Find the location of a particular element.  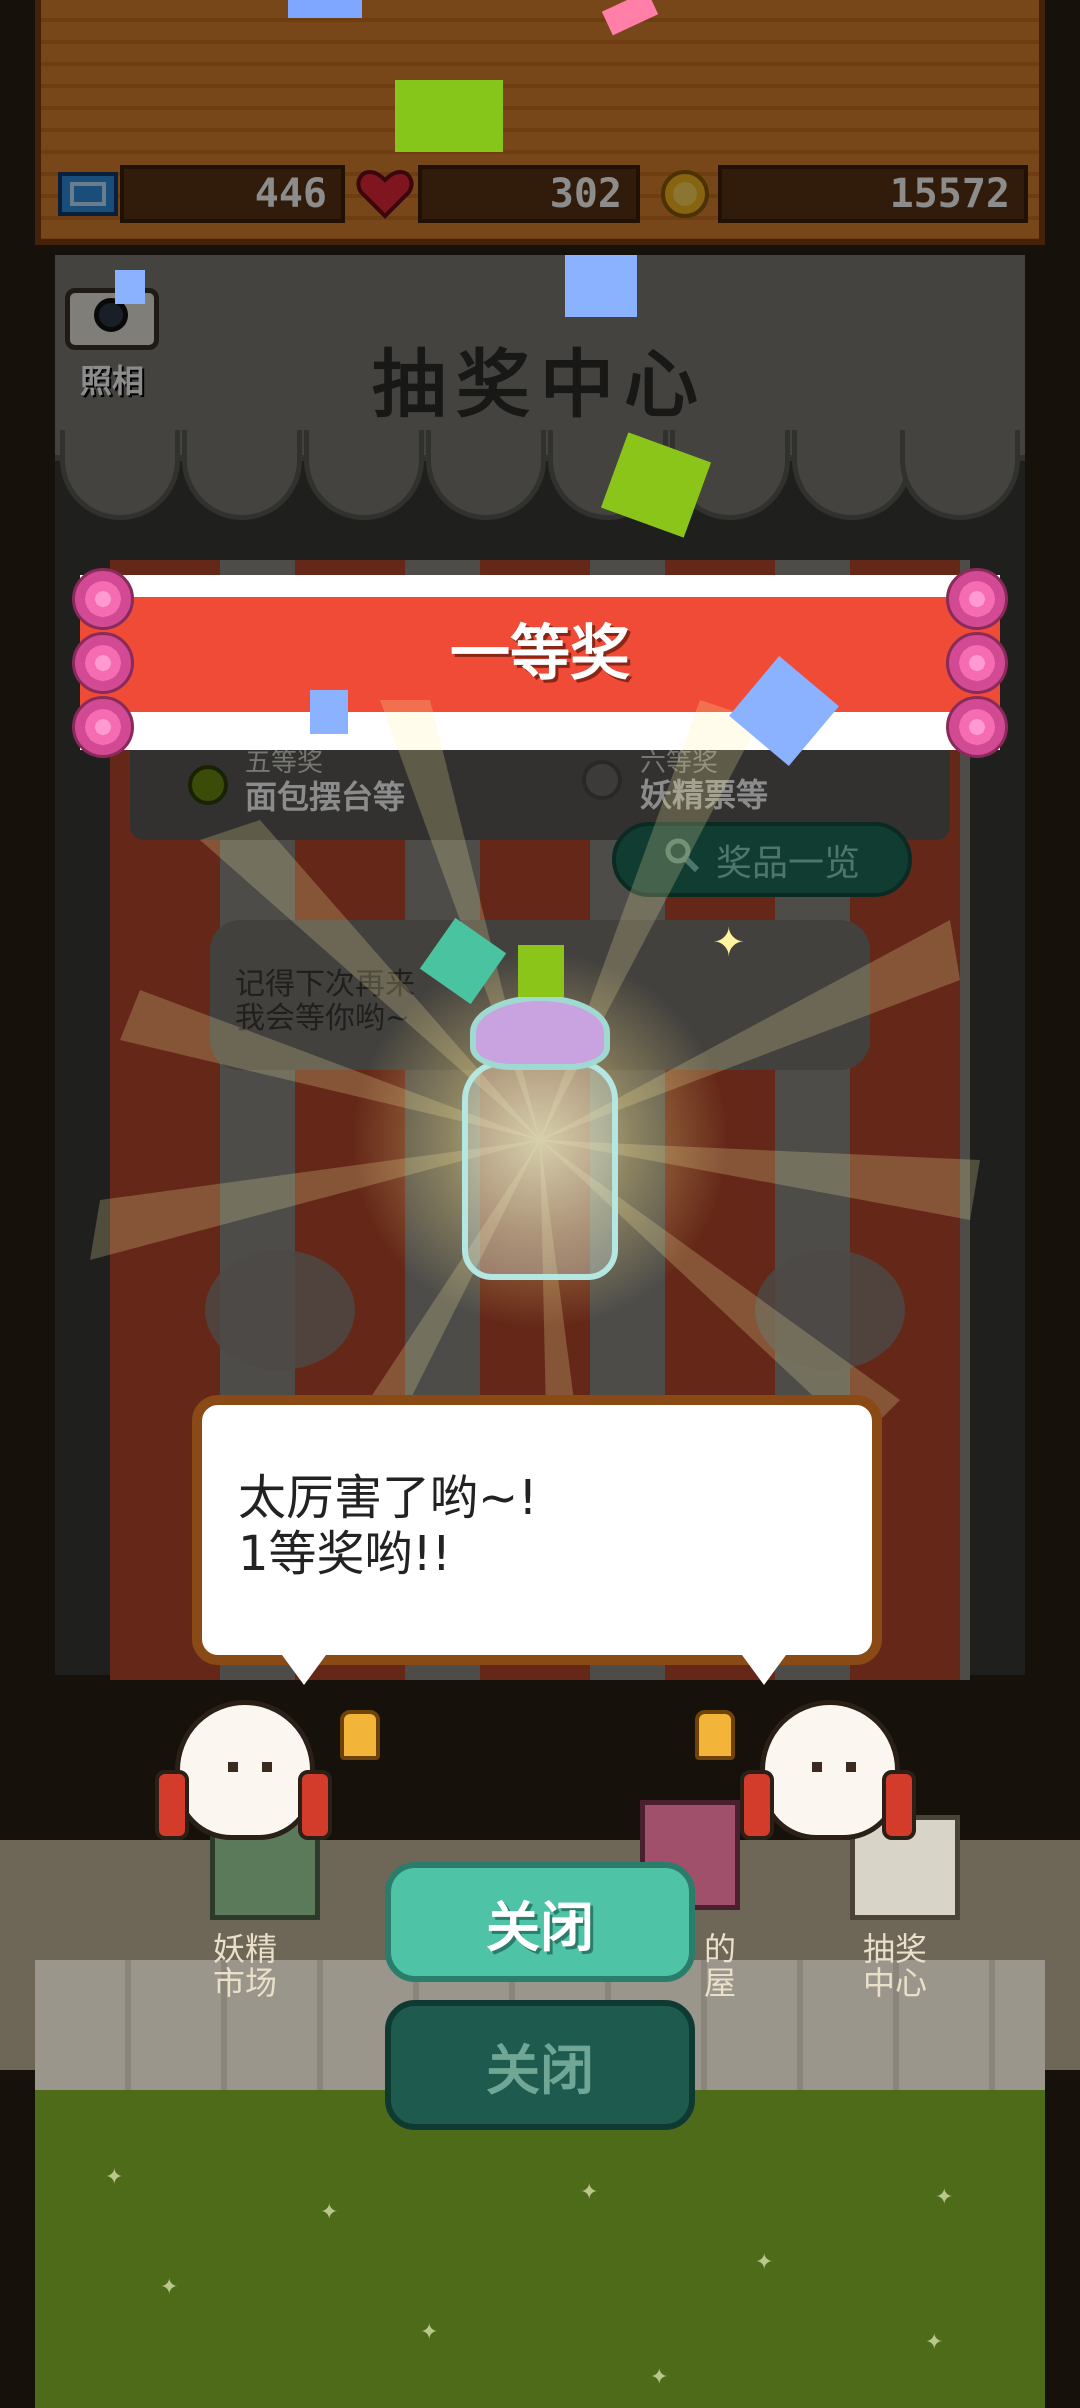

mascot-left is located at coordinates (245, 1770).